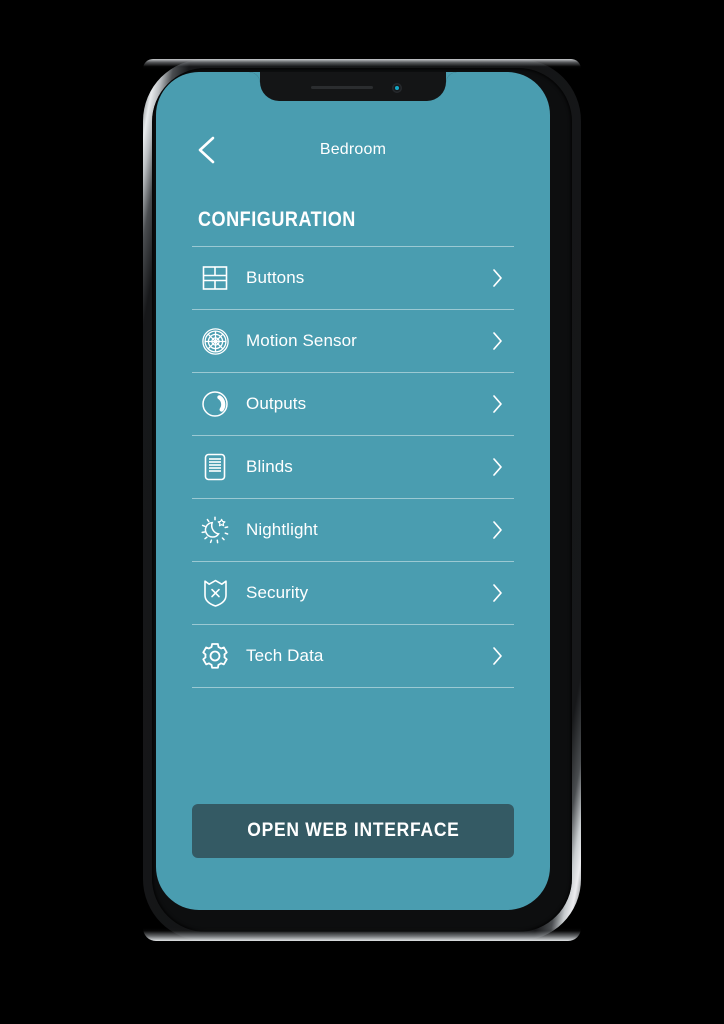  What do you see at coordinates (353, 656) in the screenshot?
I see `list-item-tech-data: Tech Data` at bounding box center [353, 656].